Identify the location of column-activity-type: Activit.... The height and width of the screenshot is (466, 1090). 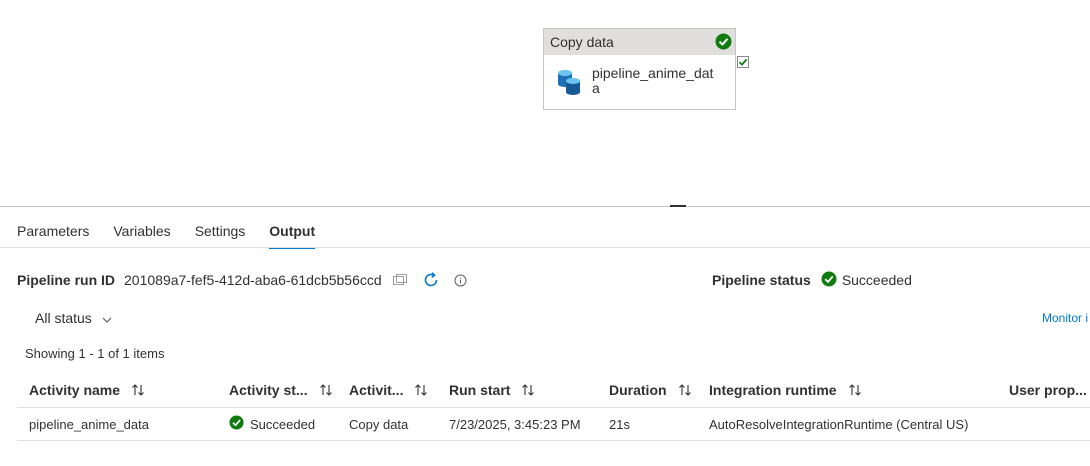
(388, 389).